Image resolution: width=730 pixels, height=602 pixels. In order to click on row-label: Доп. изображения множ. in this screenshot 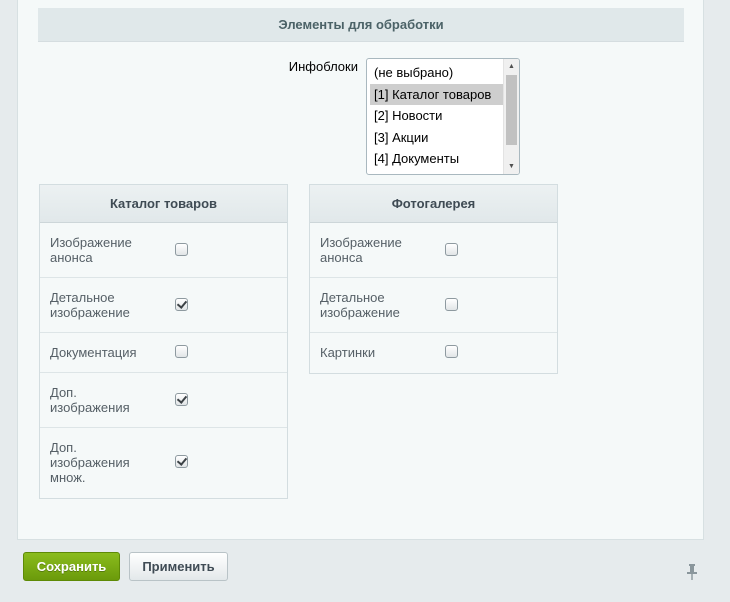, I will do `click(90, 462)`.